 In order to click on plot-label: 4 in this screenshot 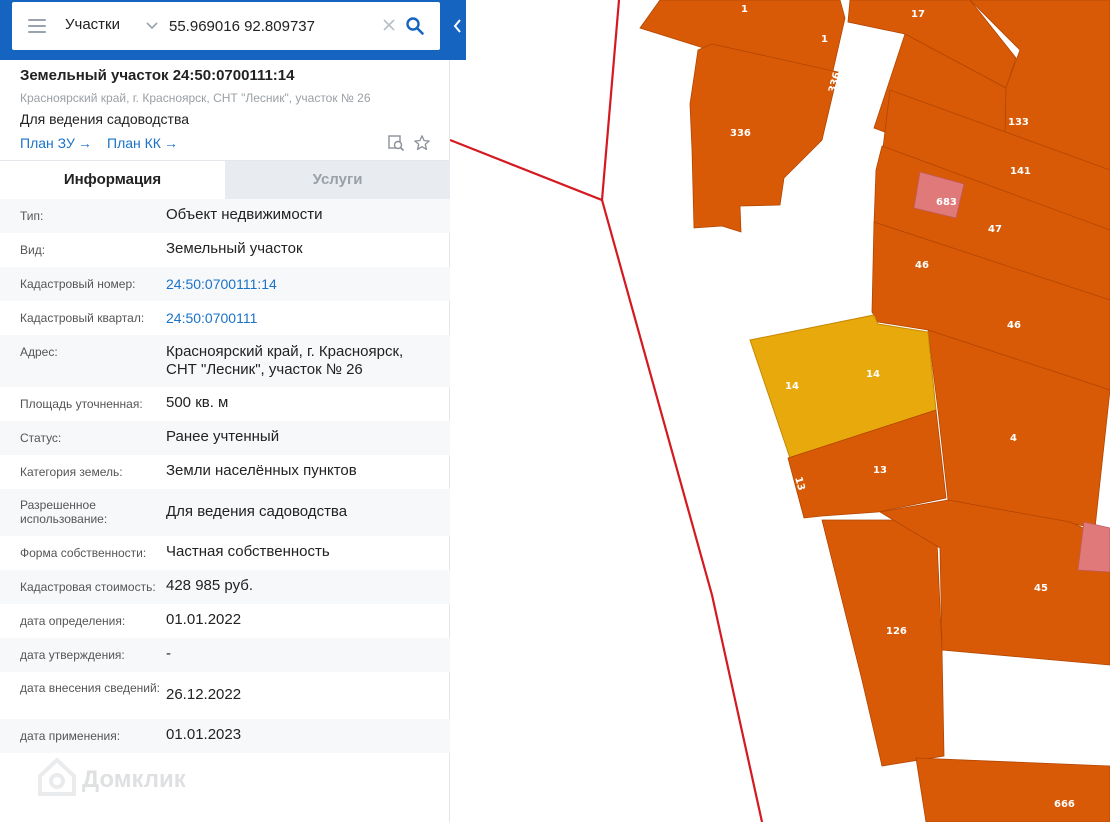, I will do `click(1013, 438)`.